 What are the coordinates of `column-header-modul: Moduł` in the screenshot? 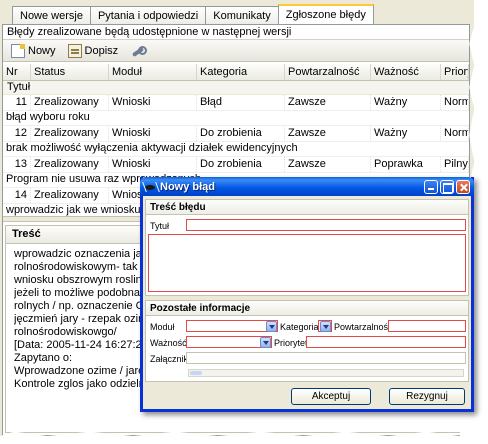 It's located at (153, 72).